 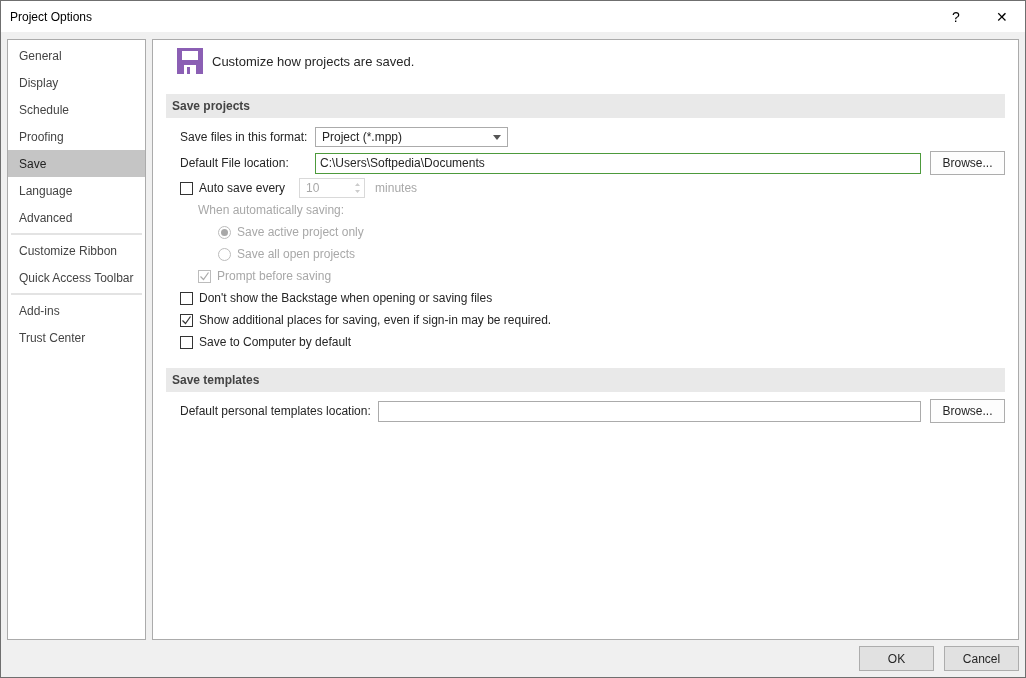 I want to click on close-button: ✕, so click(x=1002, y=16).